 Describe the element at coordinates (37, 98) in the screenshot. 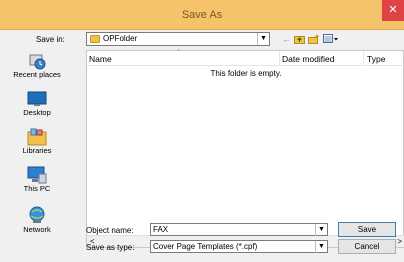

I see `desktop-icon` at that location.